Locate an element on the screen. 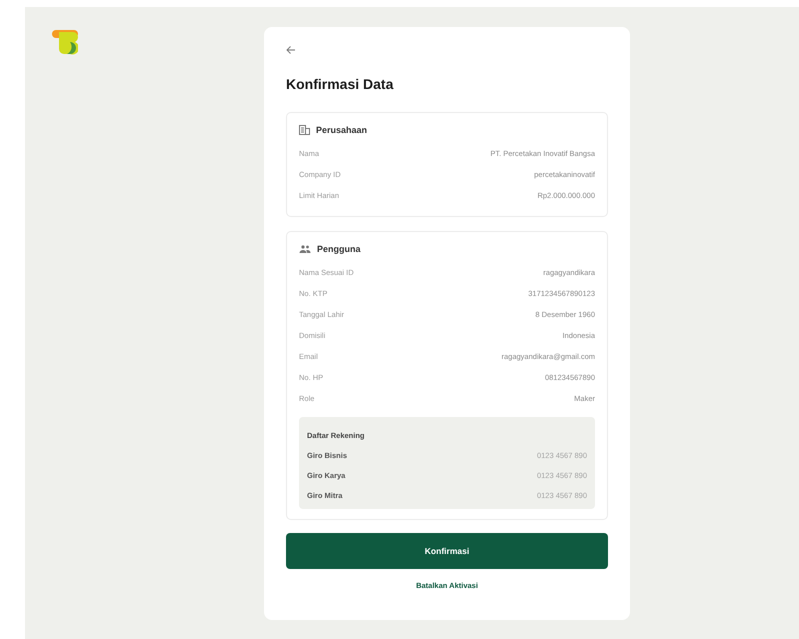 The height and width of the screenshot is (639, 799). section-title: Perusahaan is located at coordinates (342, 130).